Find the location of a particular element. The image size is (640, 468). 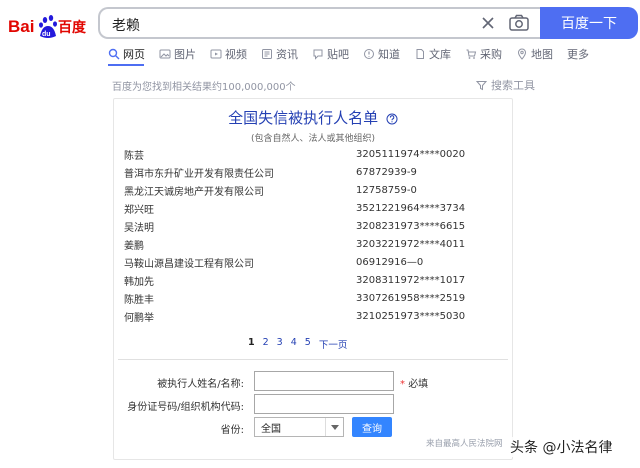

video-icon is located at coordinates (216, 54).